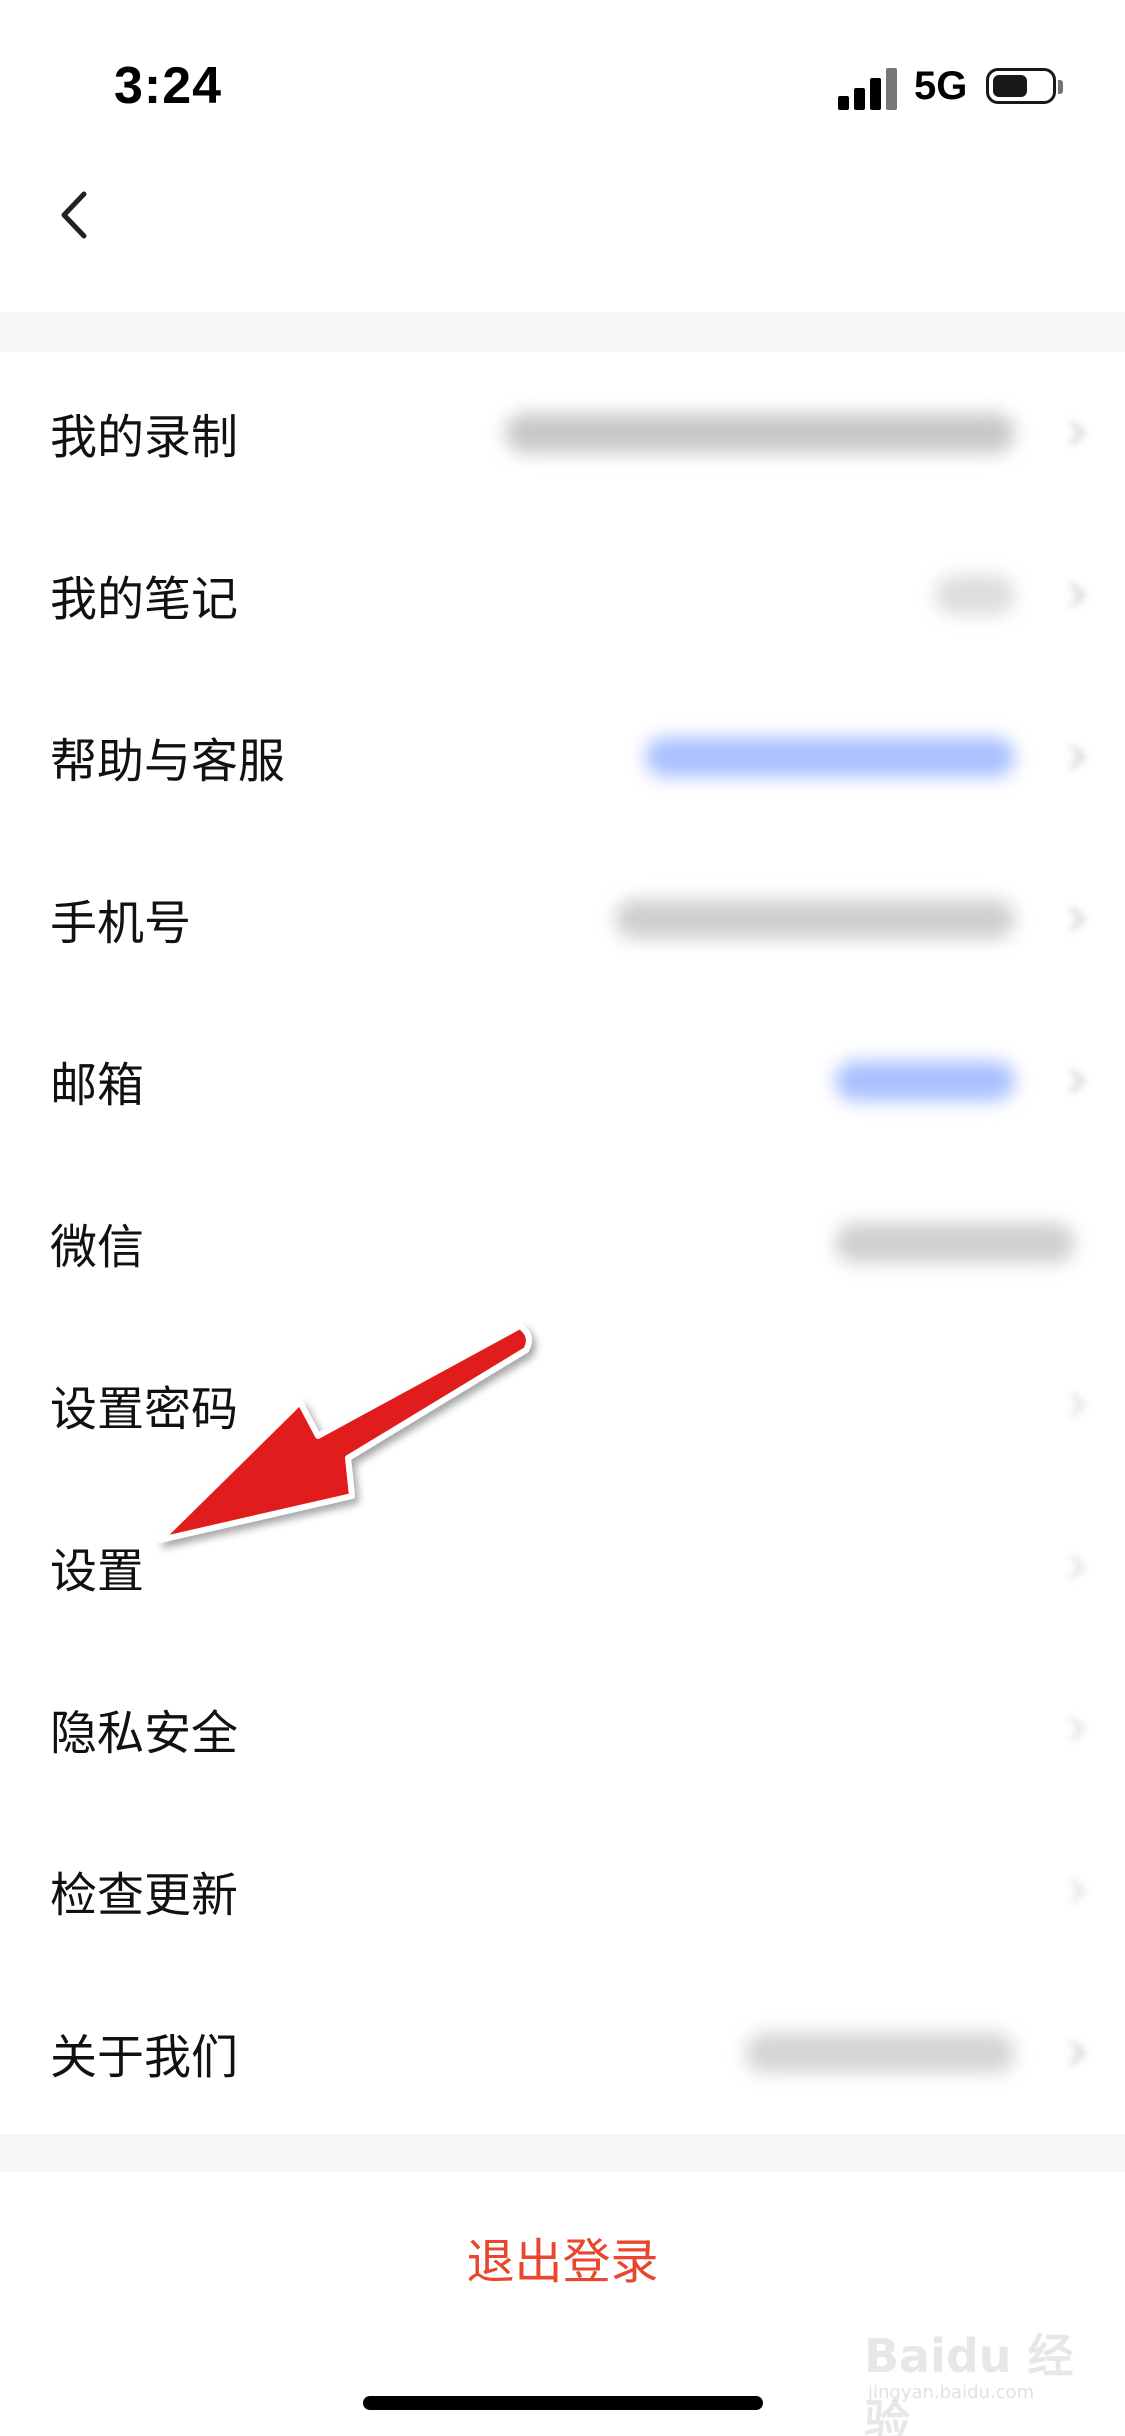 The width and height of the screenshot is (1125, 2436). Describe the element at coordinates (562, 75) in the screenshot. I see `status-bar: 3:24 5G` at that location.